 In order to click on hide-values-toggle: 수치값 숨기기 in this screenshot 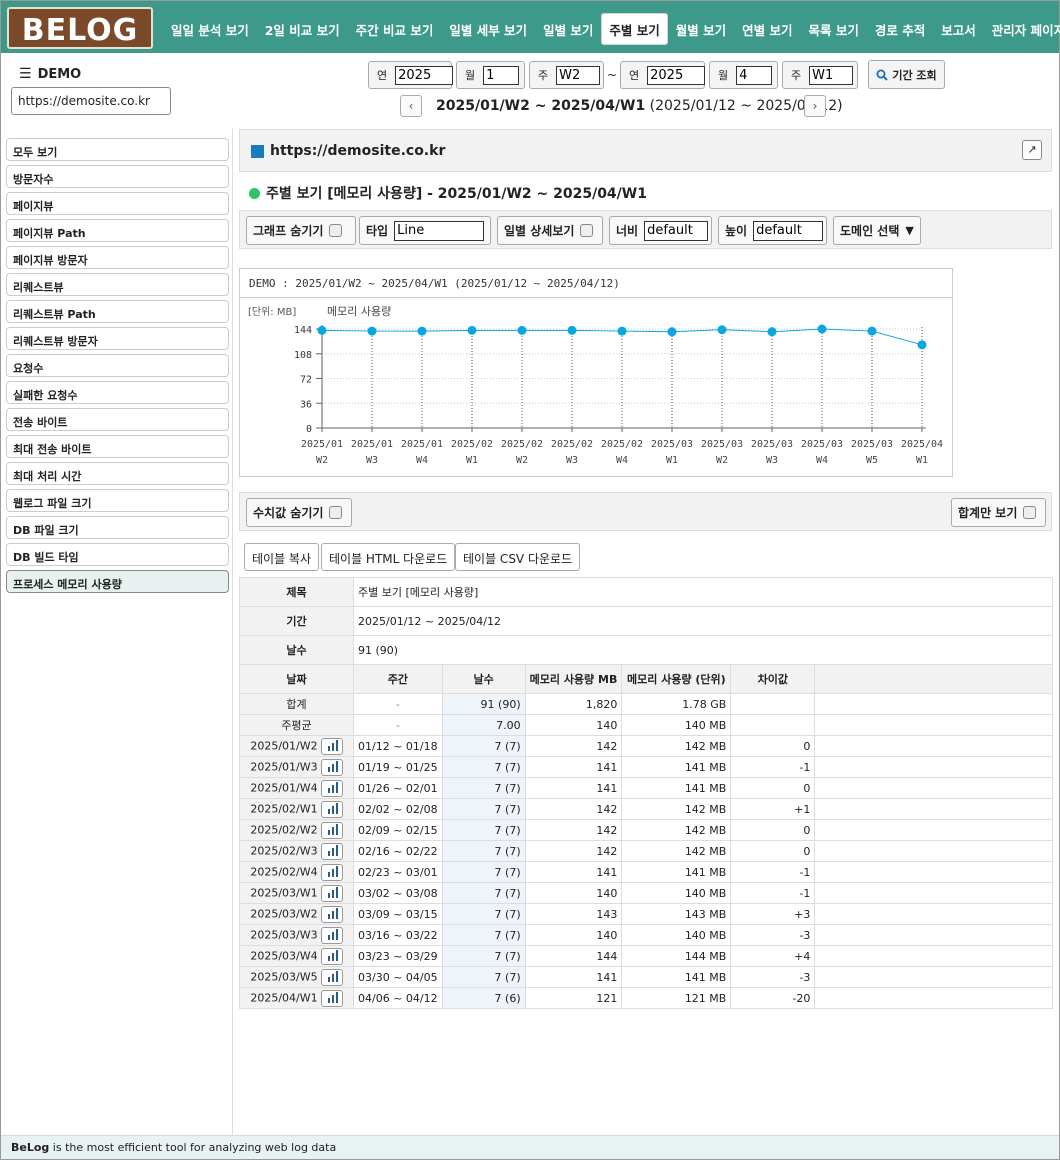, I will do `click(299, 512)`.